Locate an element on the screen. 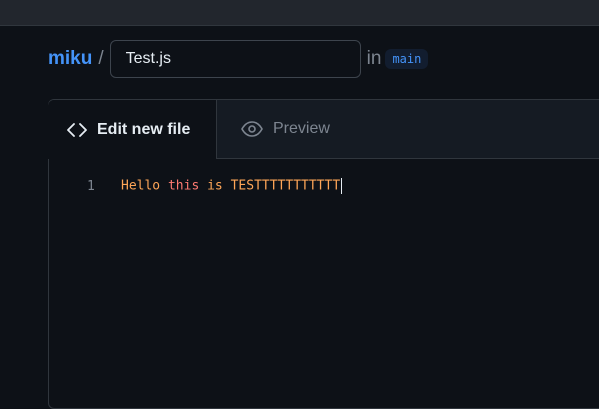 Image resolution: width=599 pixels, height=409 pixels. tab-label: Preview is located at coordinates (301, 128).